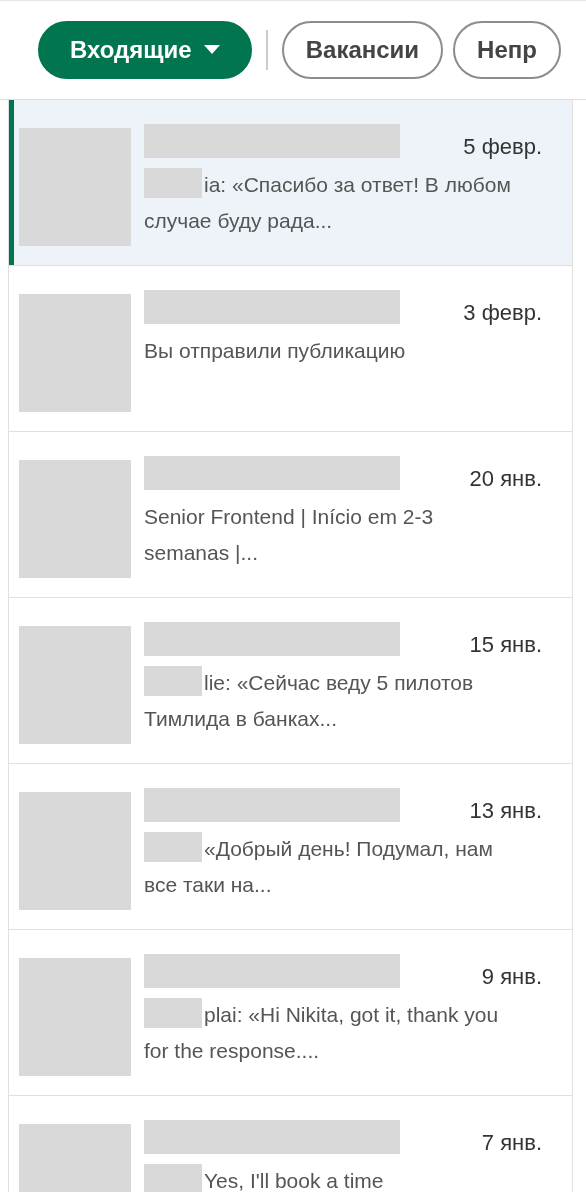  What do you see at coordinates (505, 479) in the screenshot?
I see `message-date: 20 янв.` at bounding box center [505, 479].